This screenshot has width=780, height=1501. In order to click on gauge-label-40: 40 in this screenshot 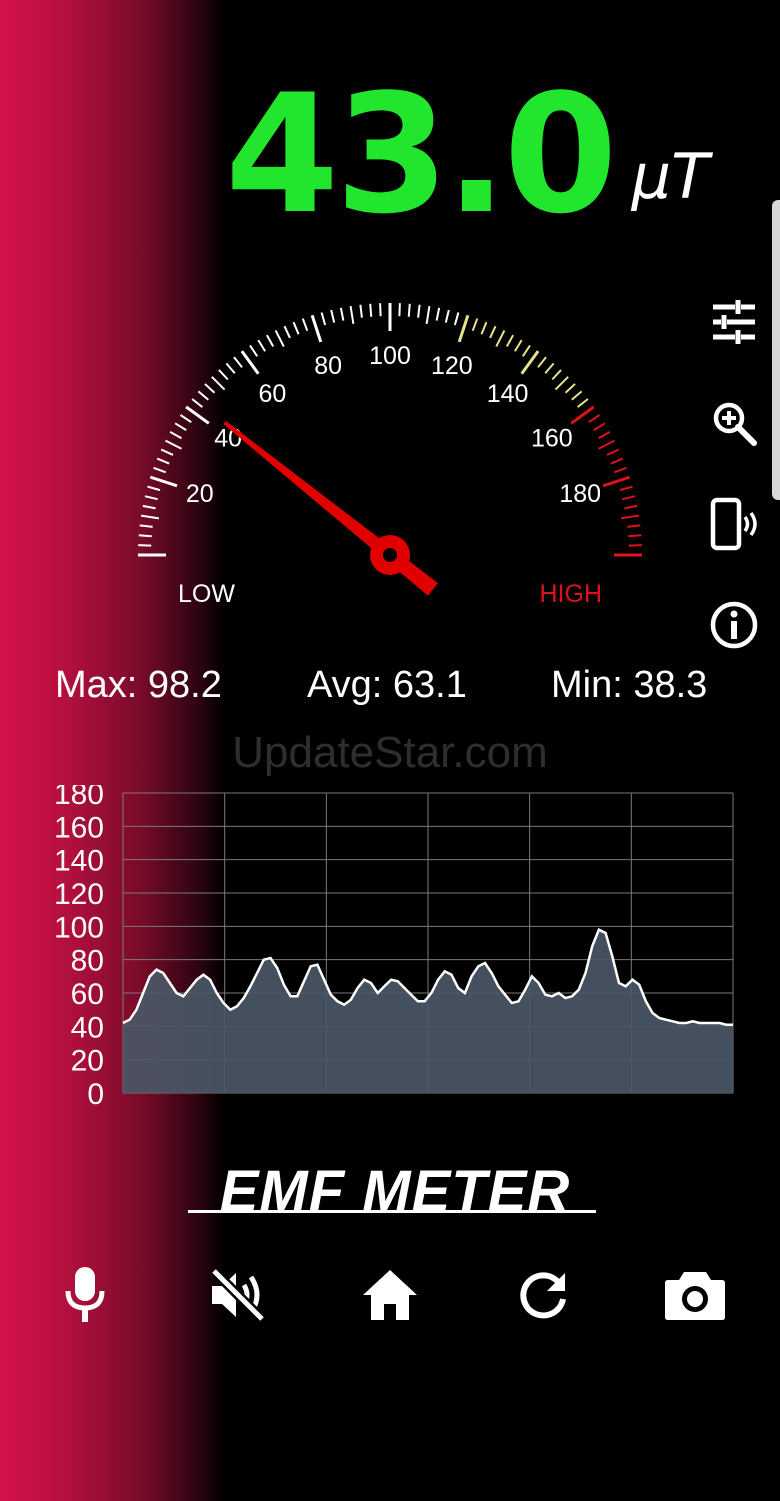, I will do `click(228, 438)`.